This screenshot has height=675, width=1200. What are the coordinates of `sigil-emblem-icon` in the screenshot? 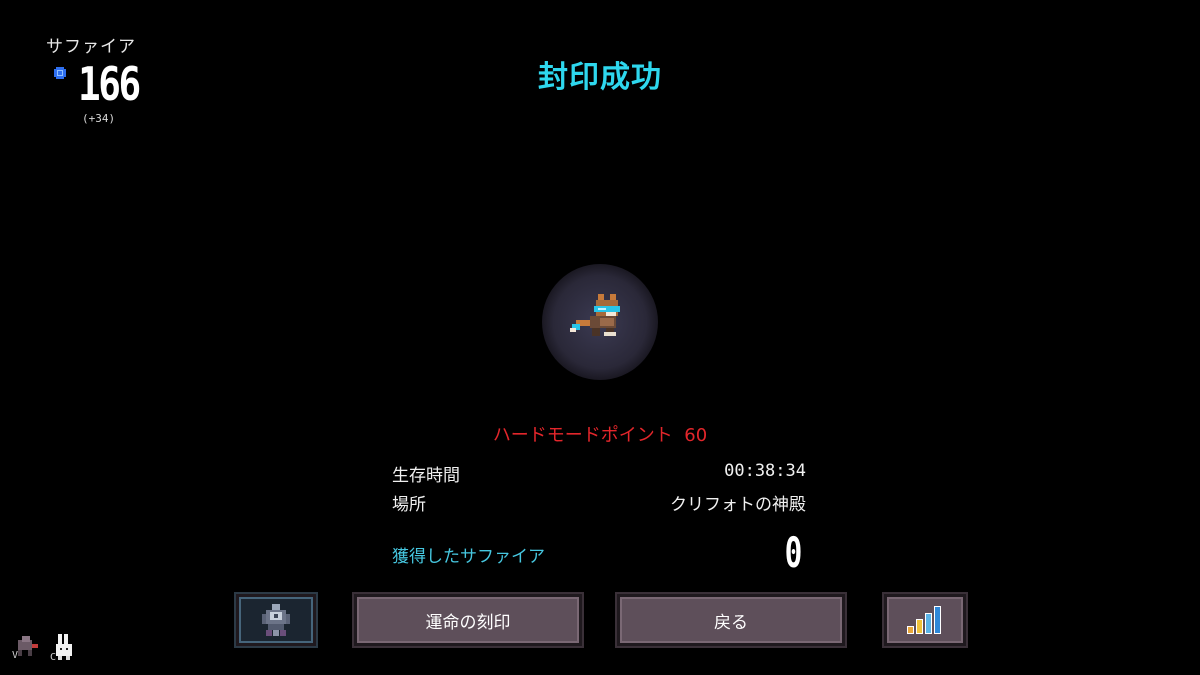 It's located at (276, 620).